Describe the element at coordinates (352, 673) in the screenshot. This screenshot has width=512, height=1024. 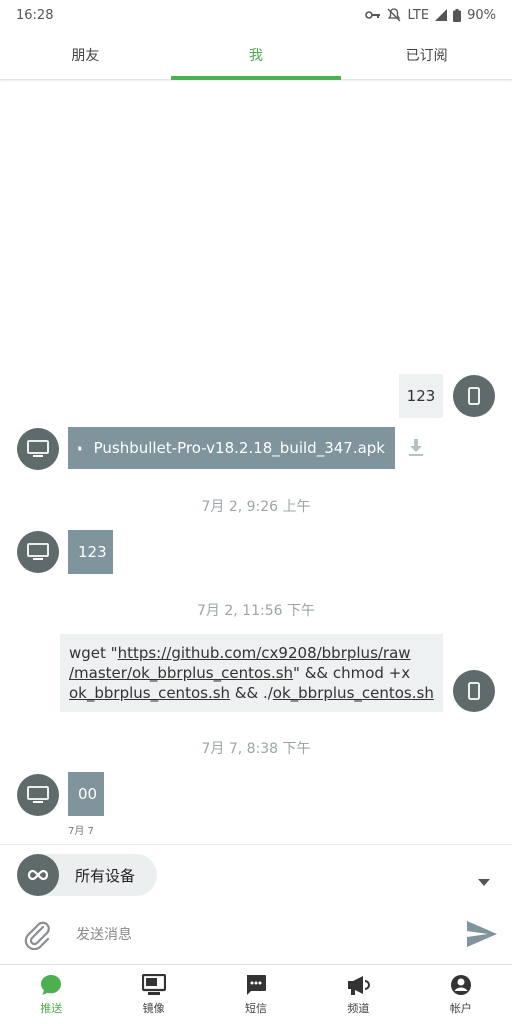
I see `text-segment: " && chmod +x` at that location.